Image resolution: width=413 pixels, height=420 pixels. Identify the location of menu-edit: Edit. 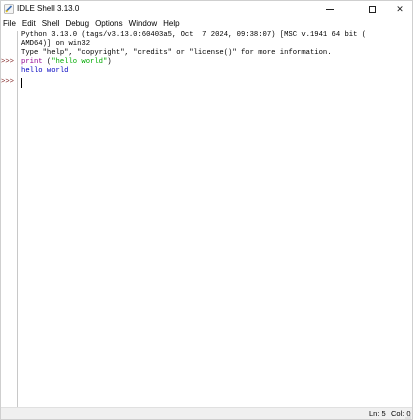
(30, 24).